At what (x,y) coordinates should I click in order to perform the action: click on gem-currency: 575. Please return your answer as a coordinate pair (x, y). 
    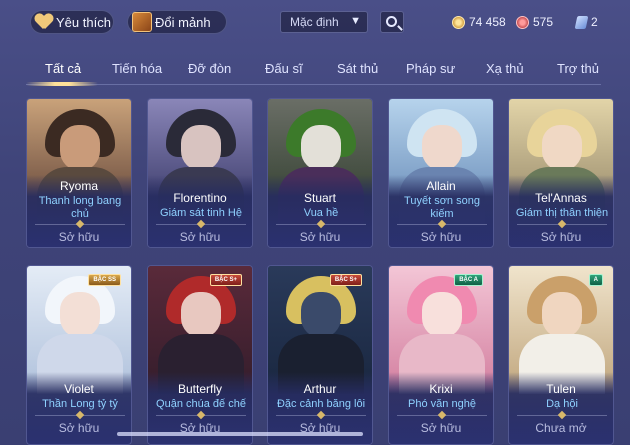
    Looking at the image, I should click on (534, 22).